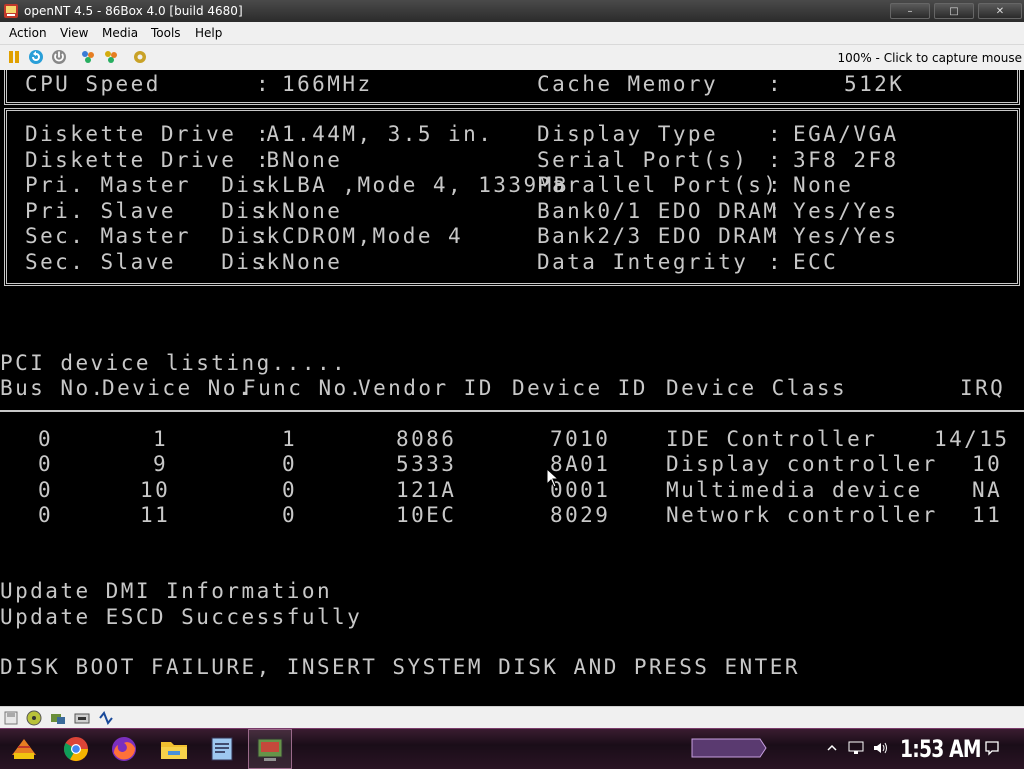 The height and width of the screenshot is (769, 1024). I want to click on pci-header-device: Device No., so click(177, 388).